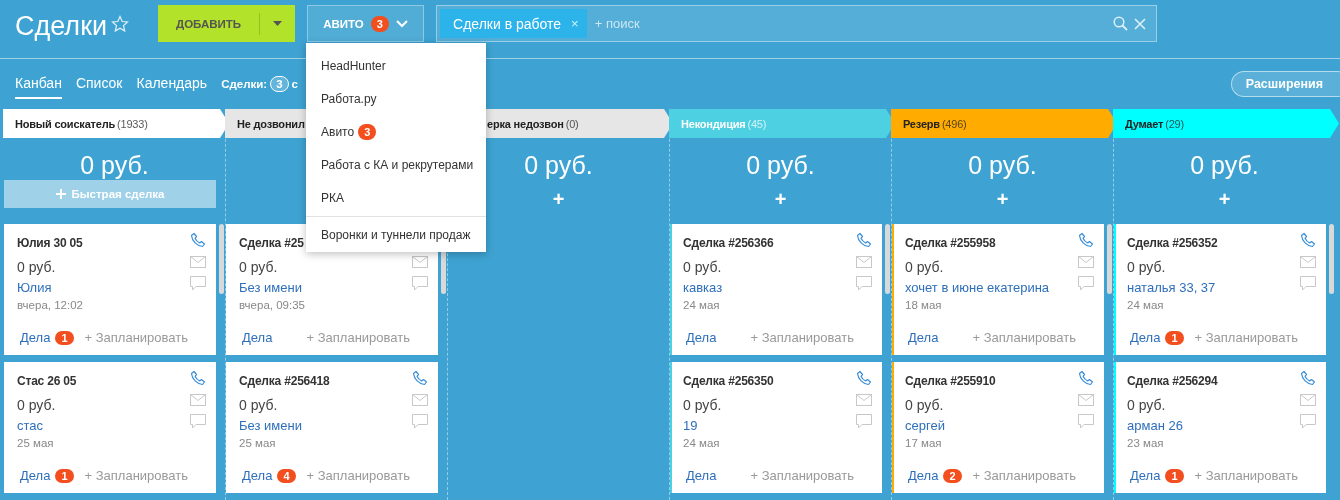 This screenshot has width=1340, height=500. What do you see at coordinates (99, 84) in the screenshot?
I see `view-tab: Список` at bounding box center [99, 84].